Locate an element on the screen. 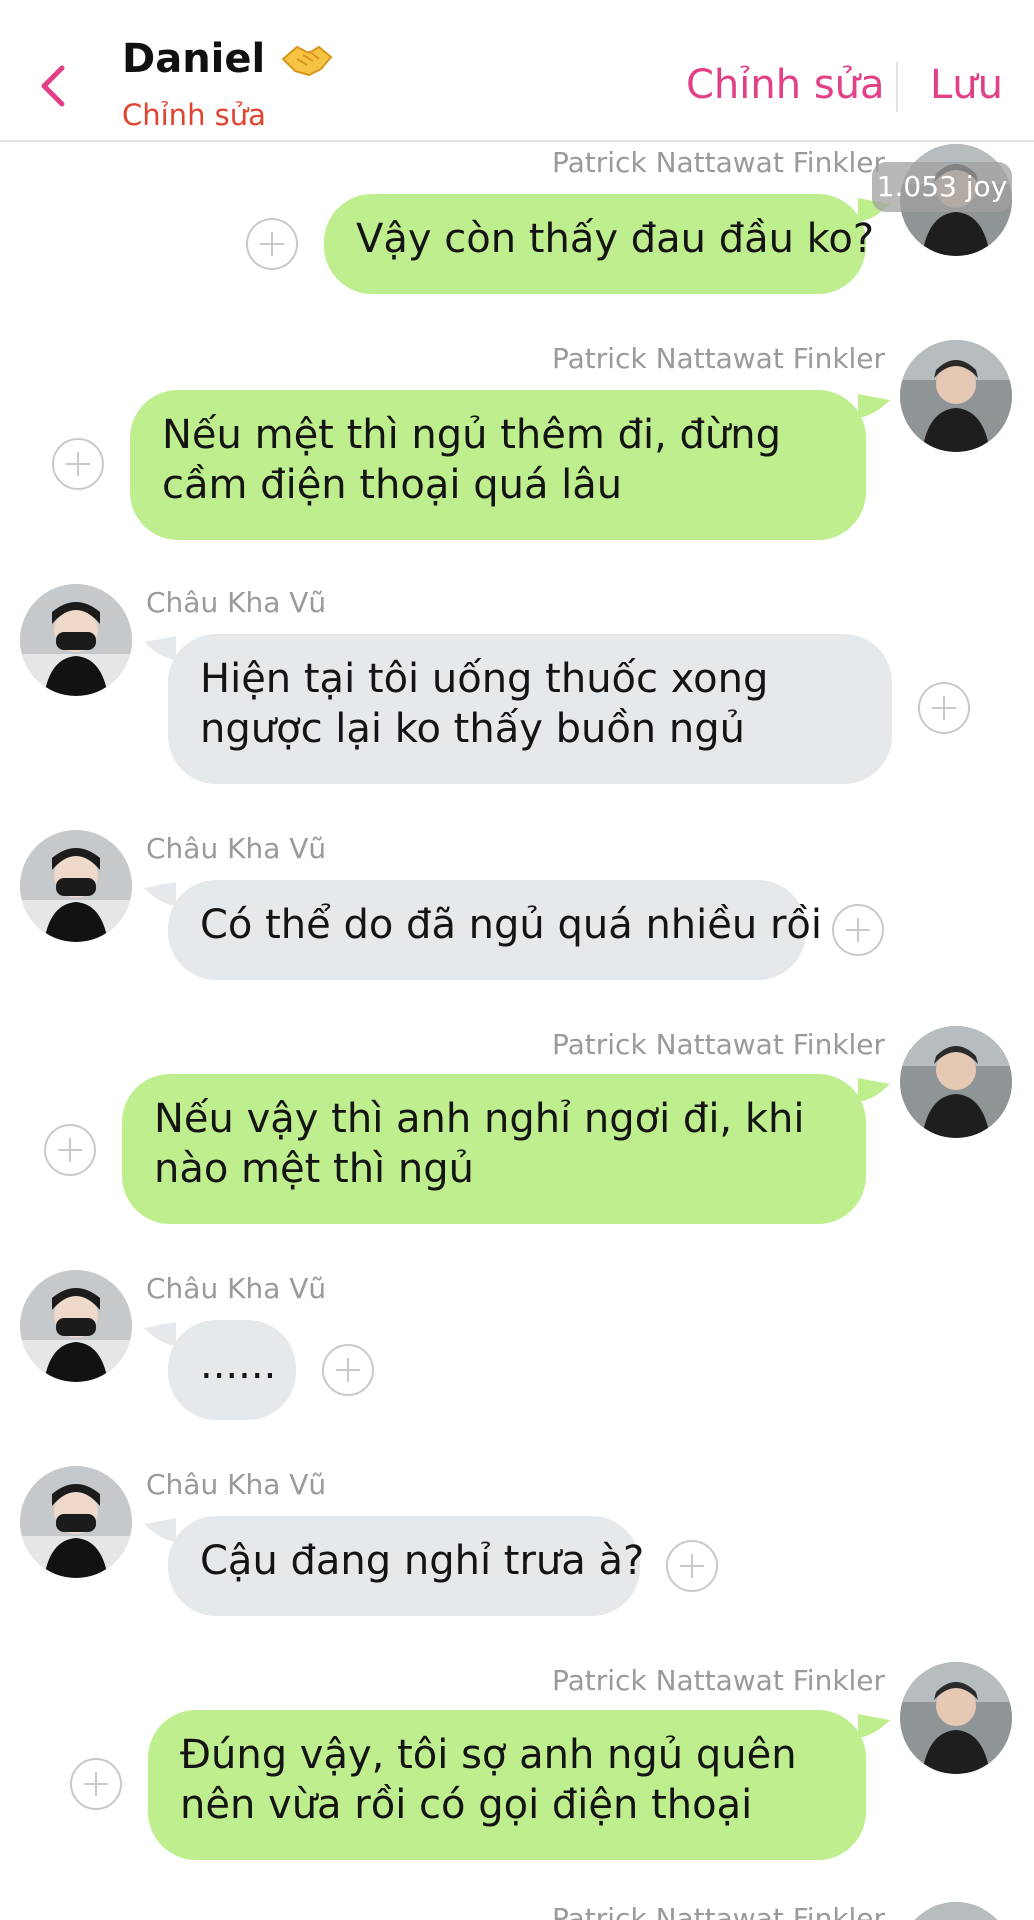  message-bubble: Cậu đang nghỉ trưa à? is located at coordinates (406, 1566).